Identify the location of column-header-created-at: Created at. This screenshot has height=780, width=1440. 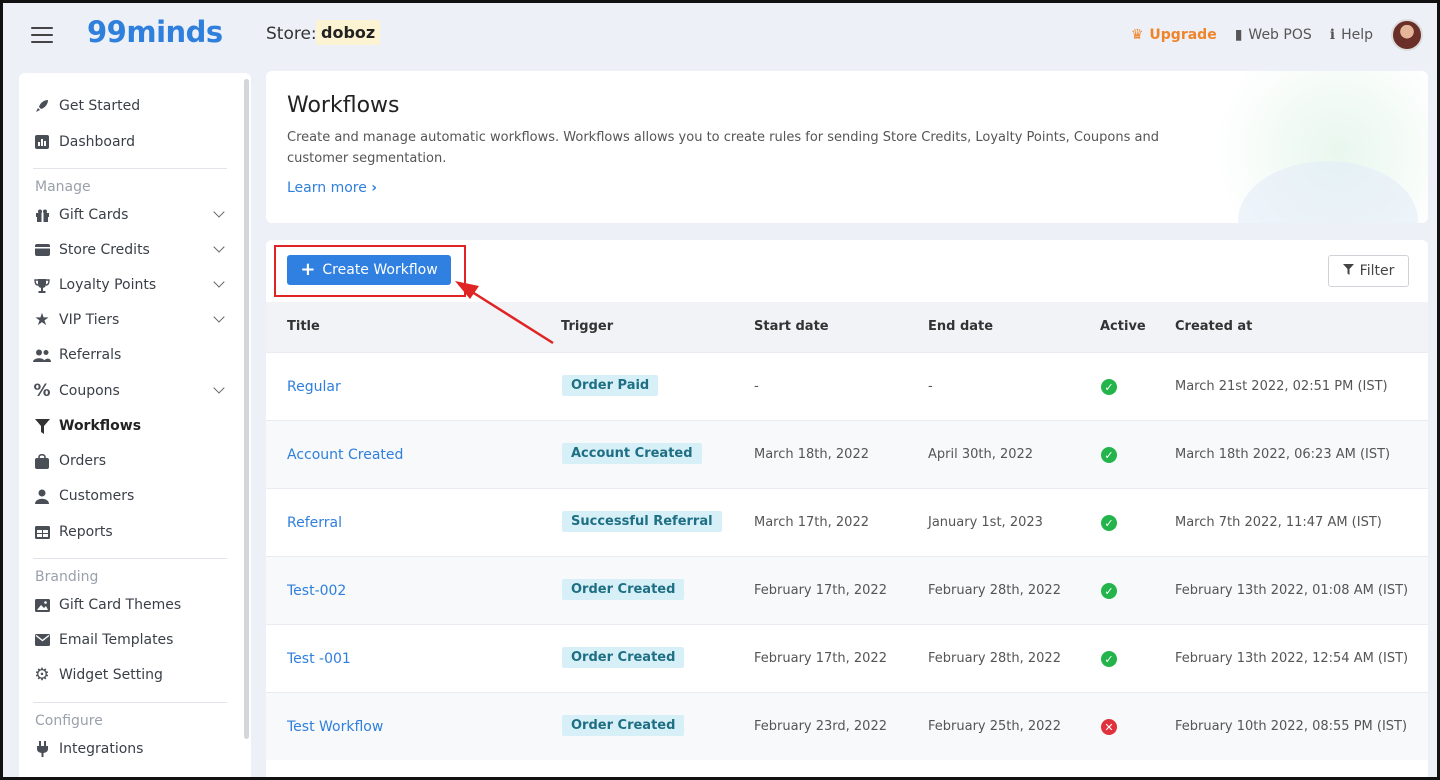
(1213, 326).